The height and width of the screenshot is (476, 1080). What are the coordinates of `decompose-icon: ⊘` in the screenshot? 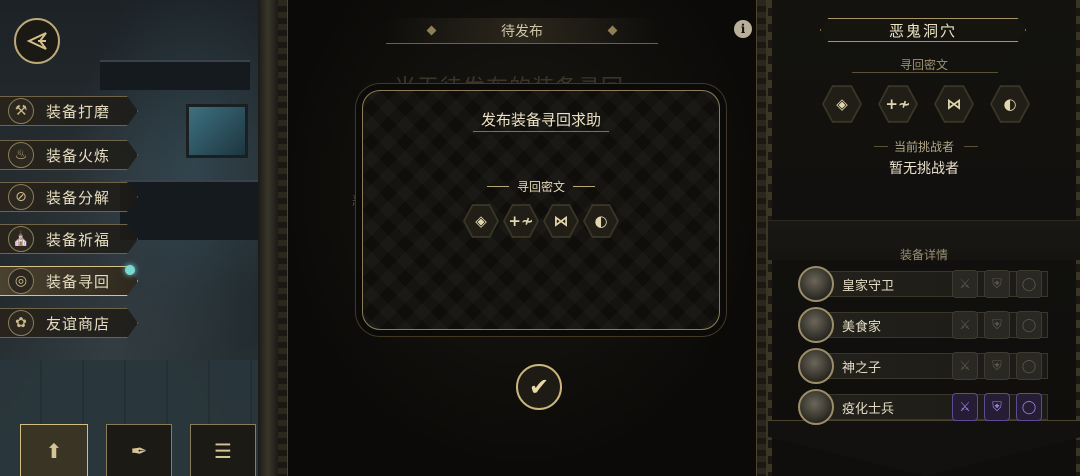 It's located at (21, 197).